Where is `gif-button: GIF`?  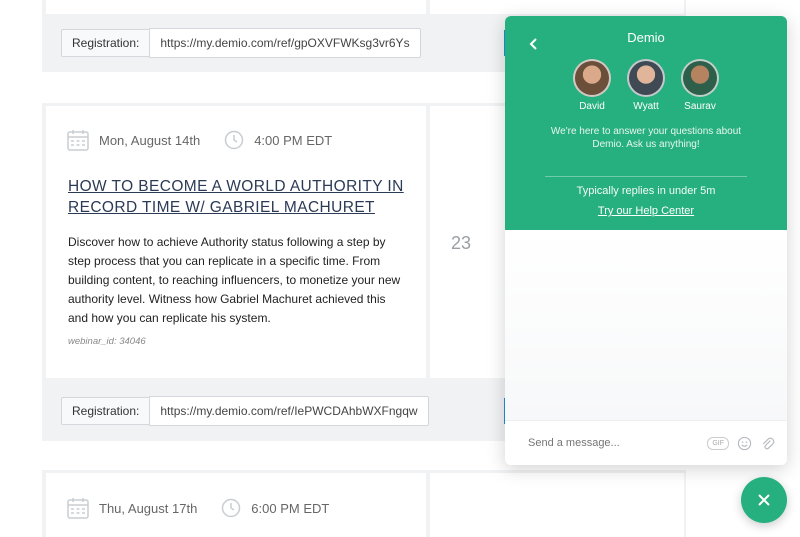 gif-button: GIF is located at coordinates (718, 443).